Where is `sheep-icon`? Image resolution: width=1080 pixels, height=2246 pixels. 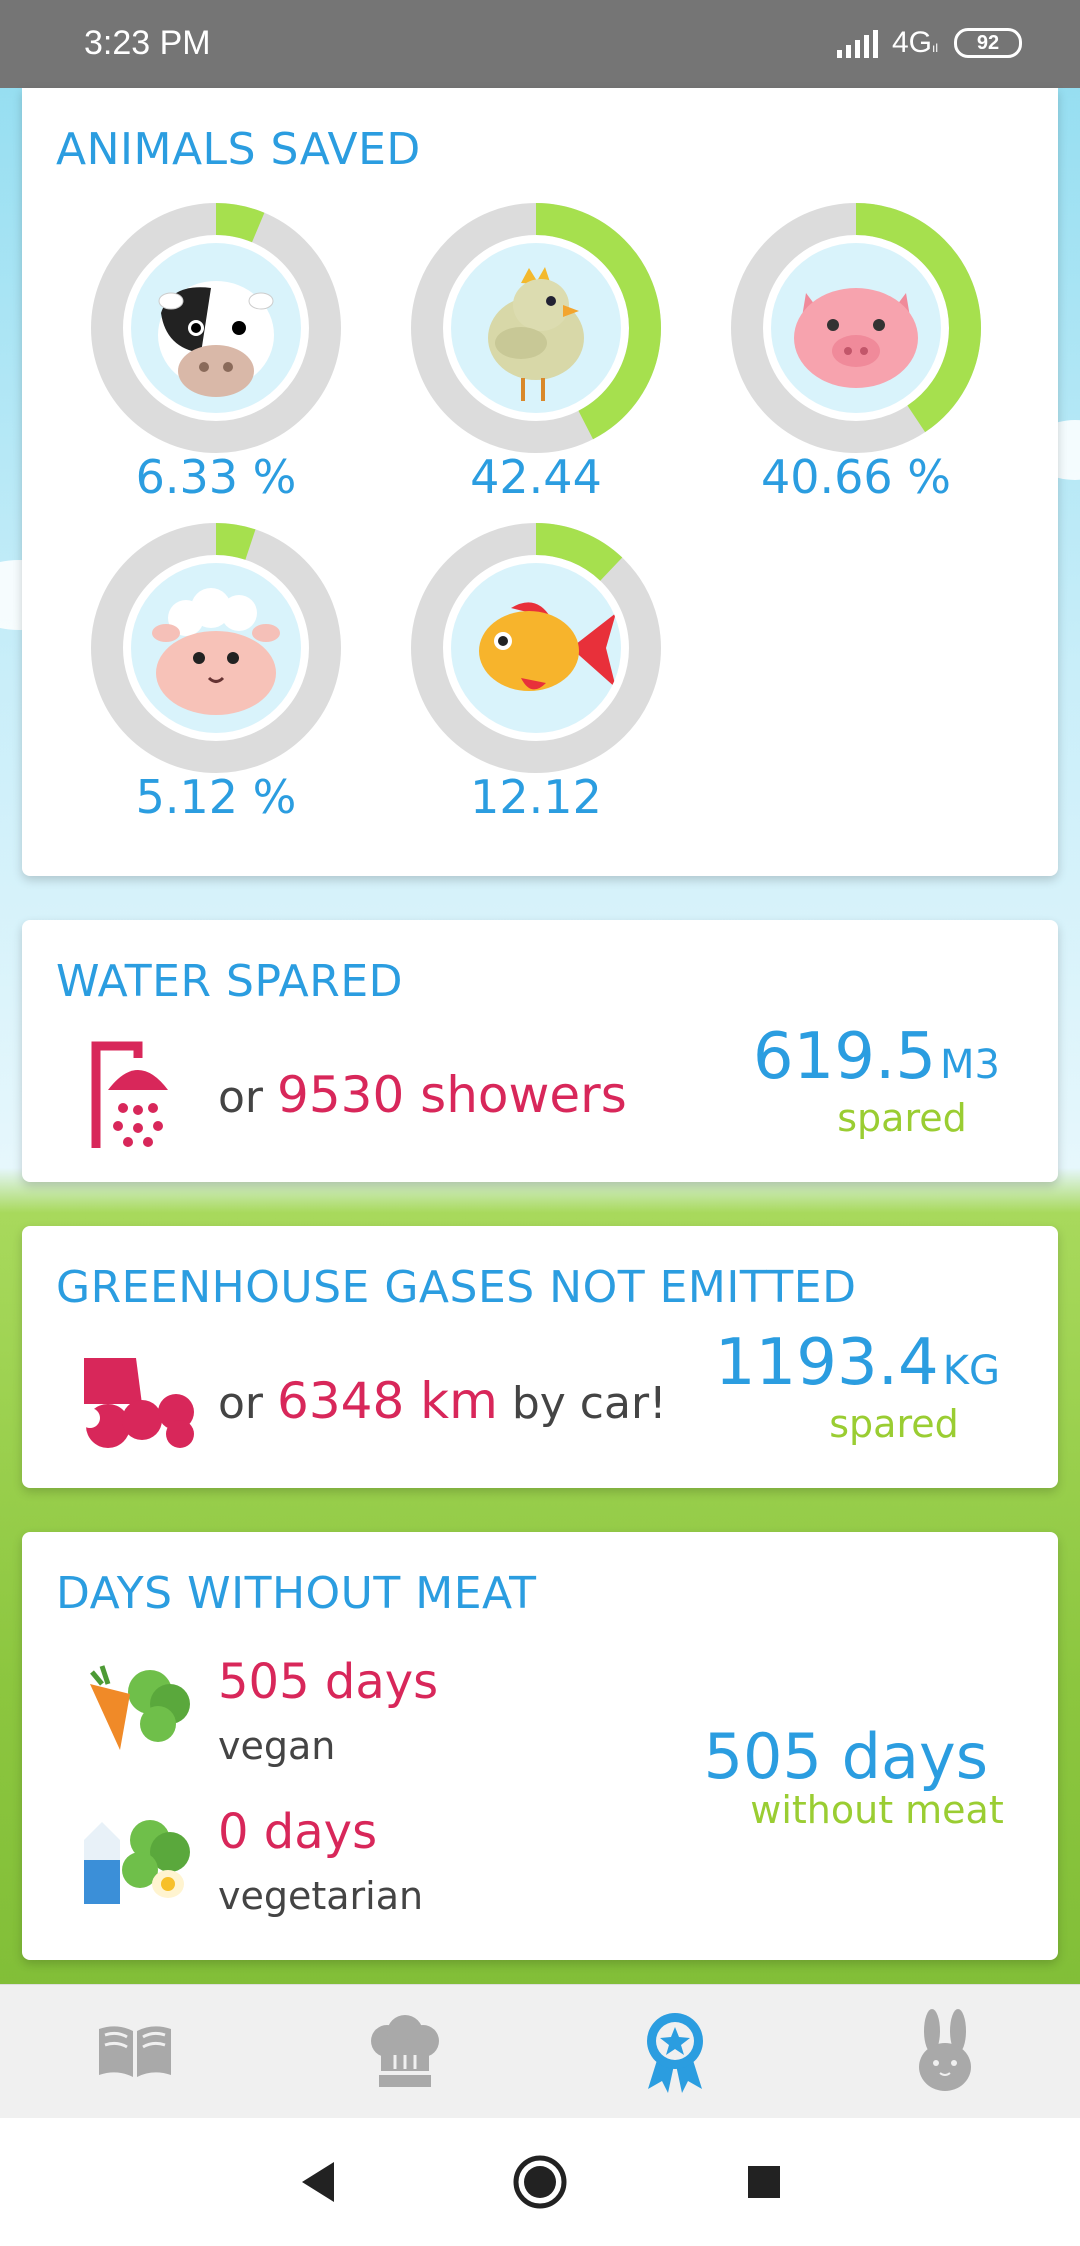
sheep-icon is located at coordinates (216, 648).